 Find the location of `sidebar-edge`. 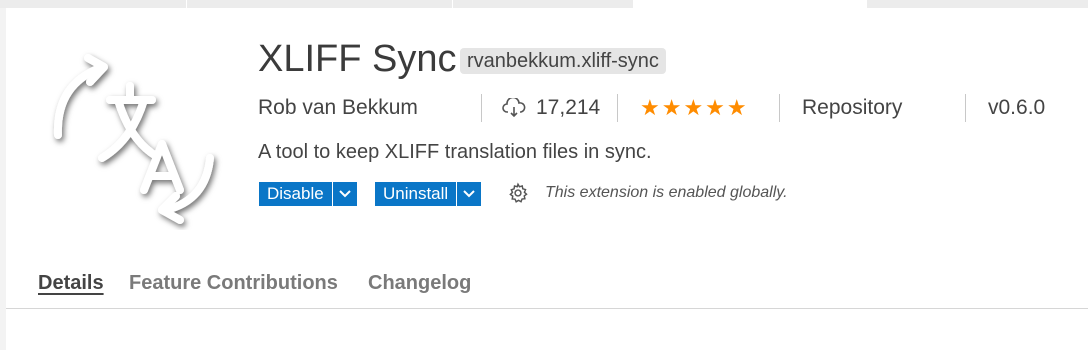

sidebar-edge is located at coordinates (3, 179).